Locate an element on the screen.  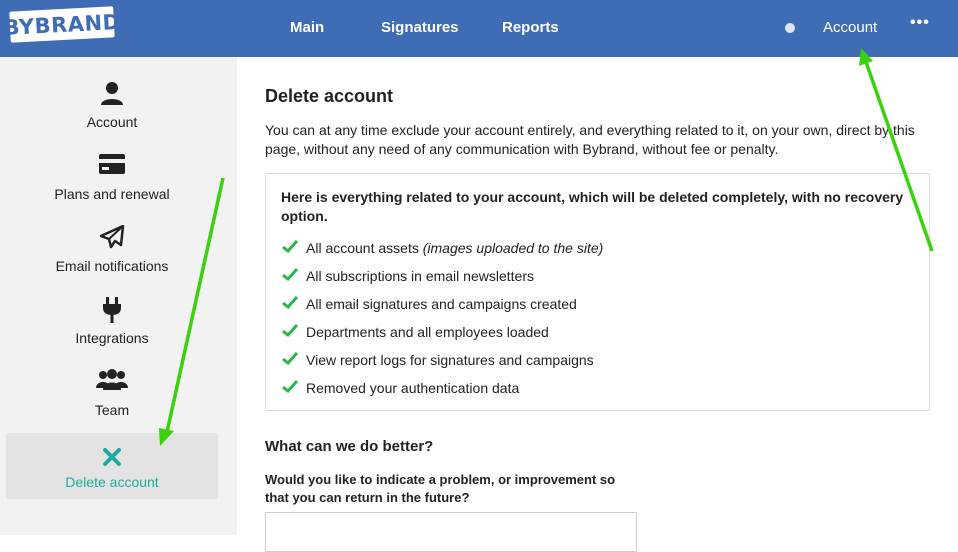
logo-text: BYBRAND is located at coordinates (62, 24).